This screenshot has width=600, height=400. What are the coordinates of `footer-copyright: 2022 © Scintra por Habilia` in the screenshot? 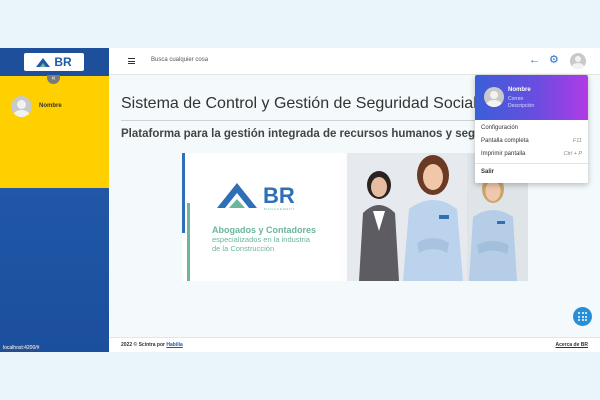 It's located at (152, 345).